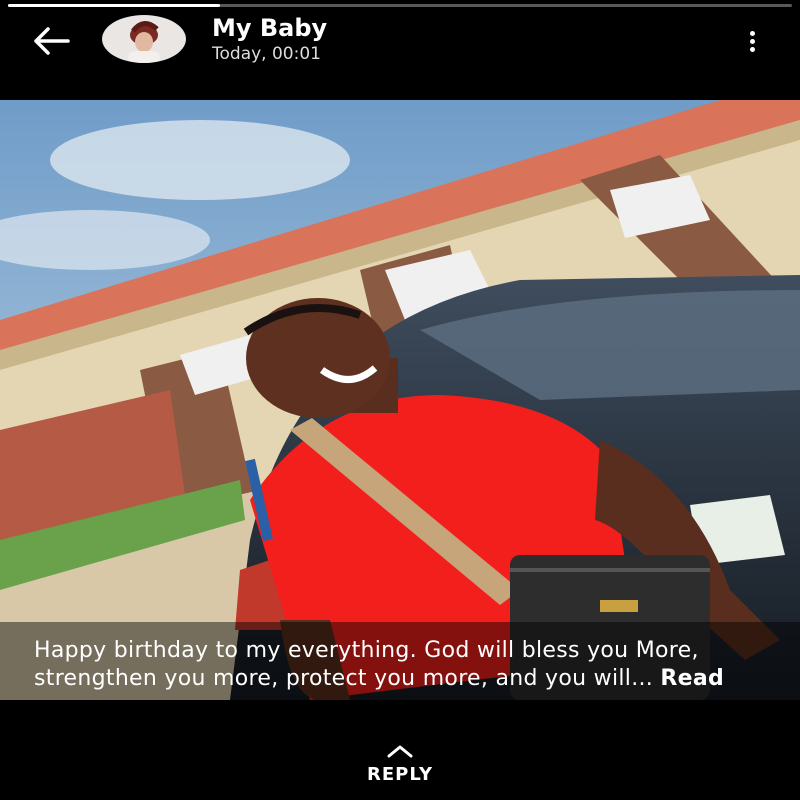  Describe the element at coordinates (266, 54) in the screenshot. I see `status-timestamp: Today, 00:01` at that location.